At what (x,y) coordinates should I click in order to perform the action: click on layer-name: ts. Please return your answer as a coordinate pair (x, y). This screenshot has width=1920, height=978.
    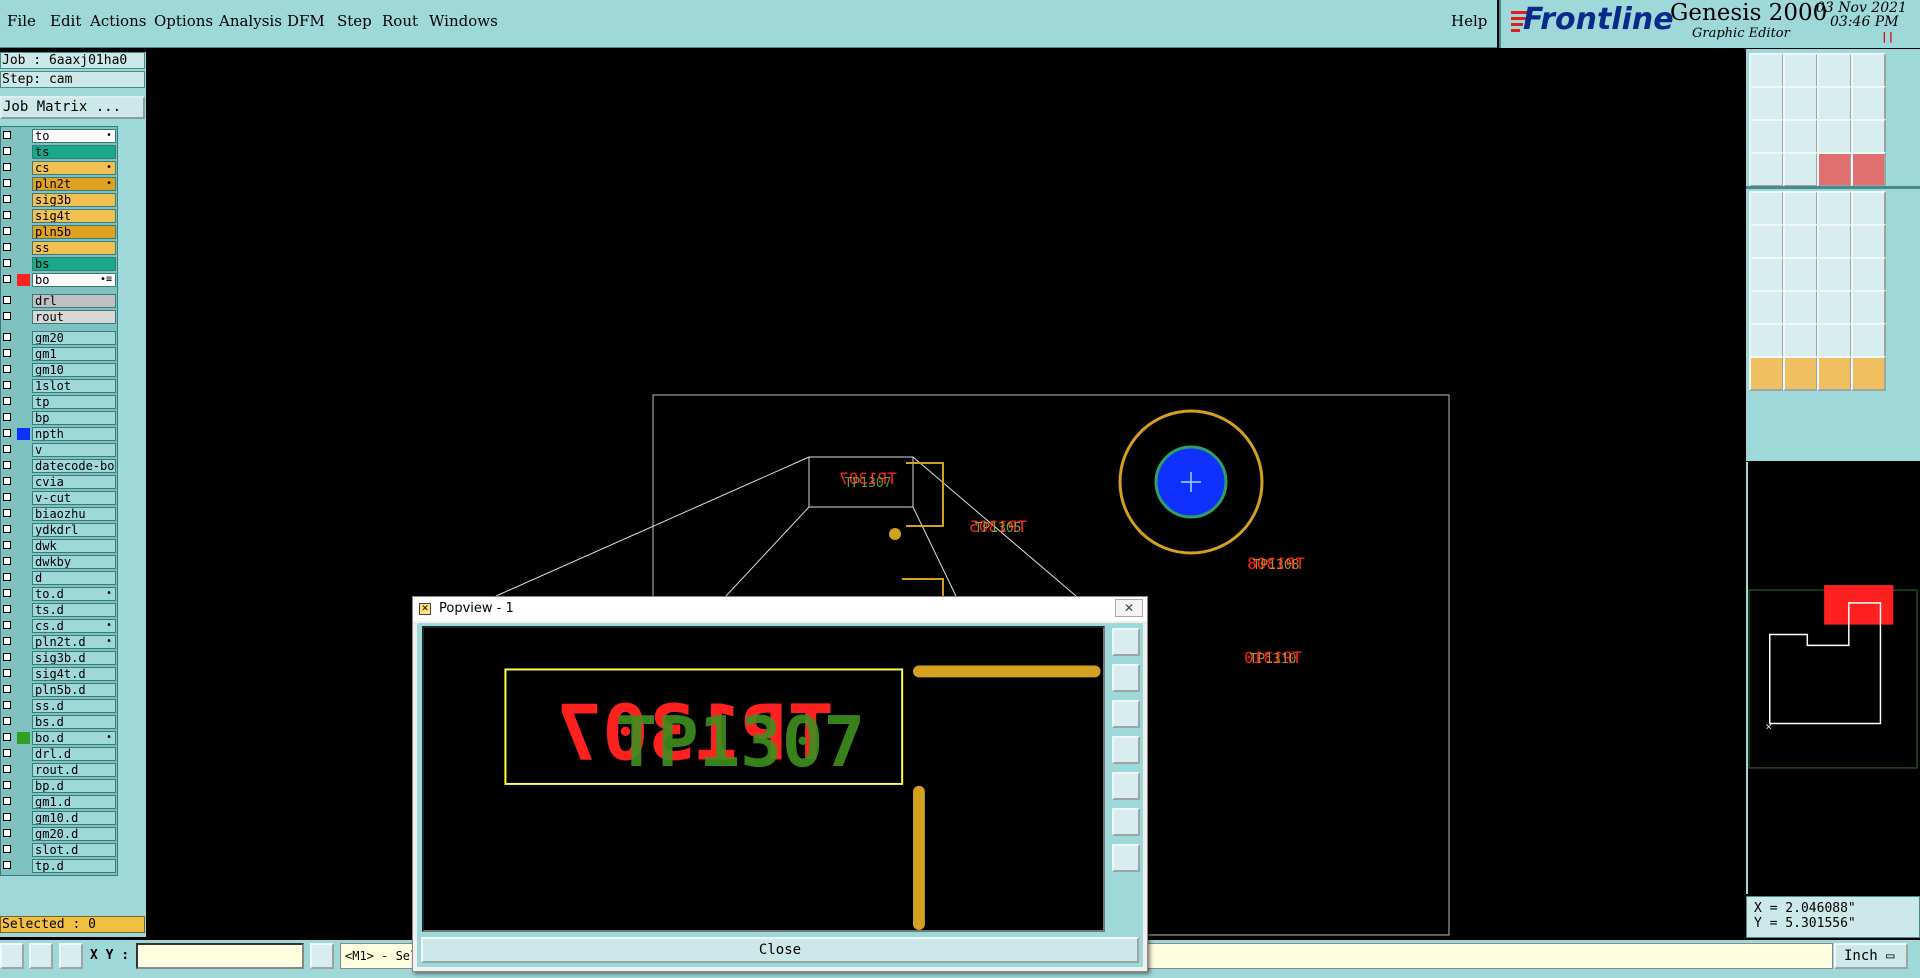
    Looking at the image, I should click on (74, 152).